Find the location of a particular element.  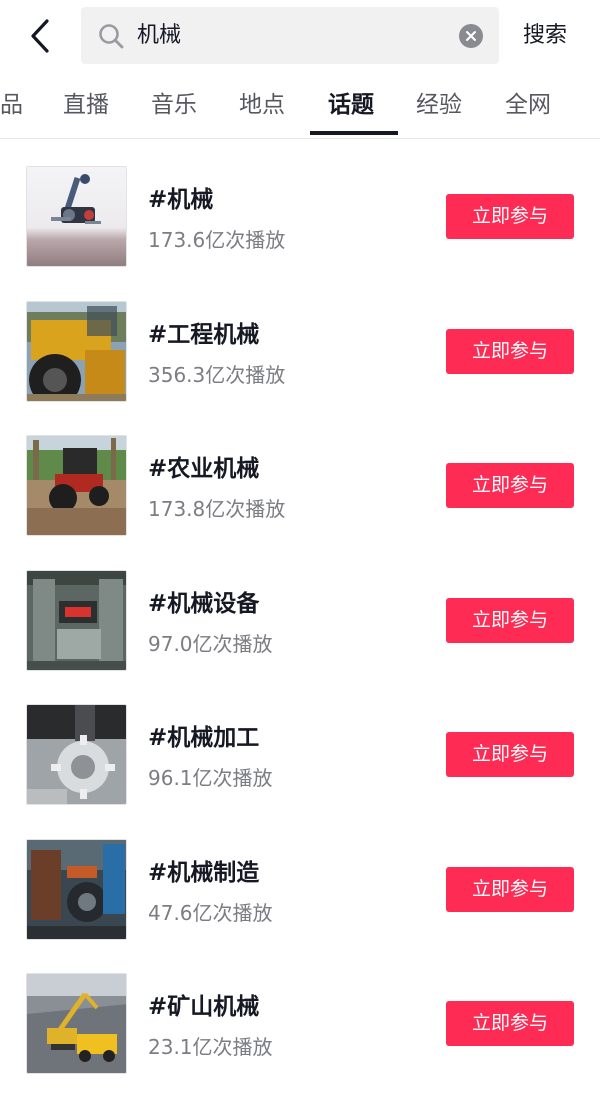

tab-music: 音乐 is located at coordinates (174, 105).